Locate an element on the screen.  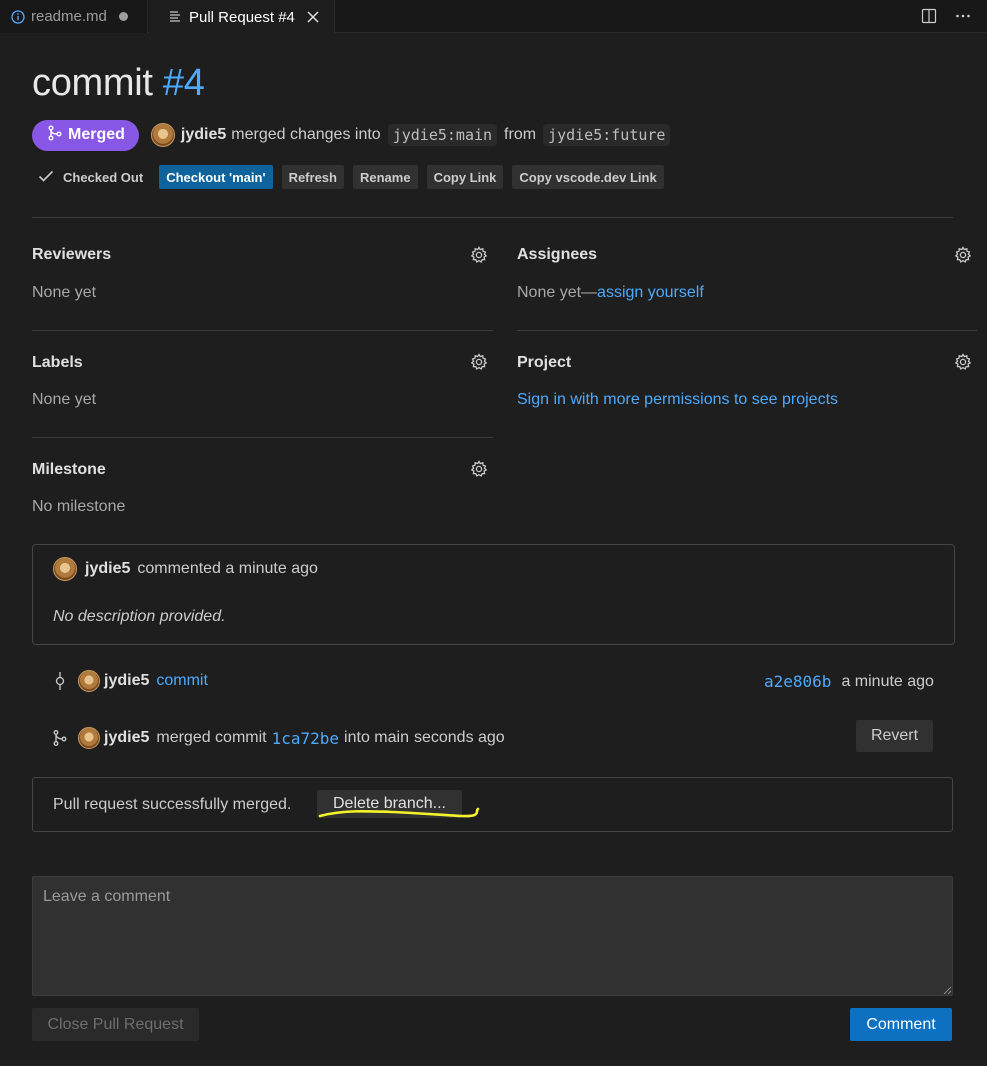
reviewers-value: None yet is located at coordinates (64, 292).